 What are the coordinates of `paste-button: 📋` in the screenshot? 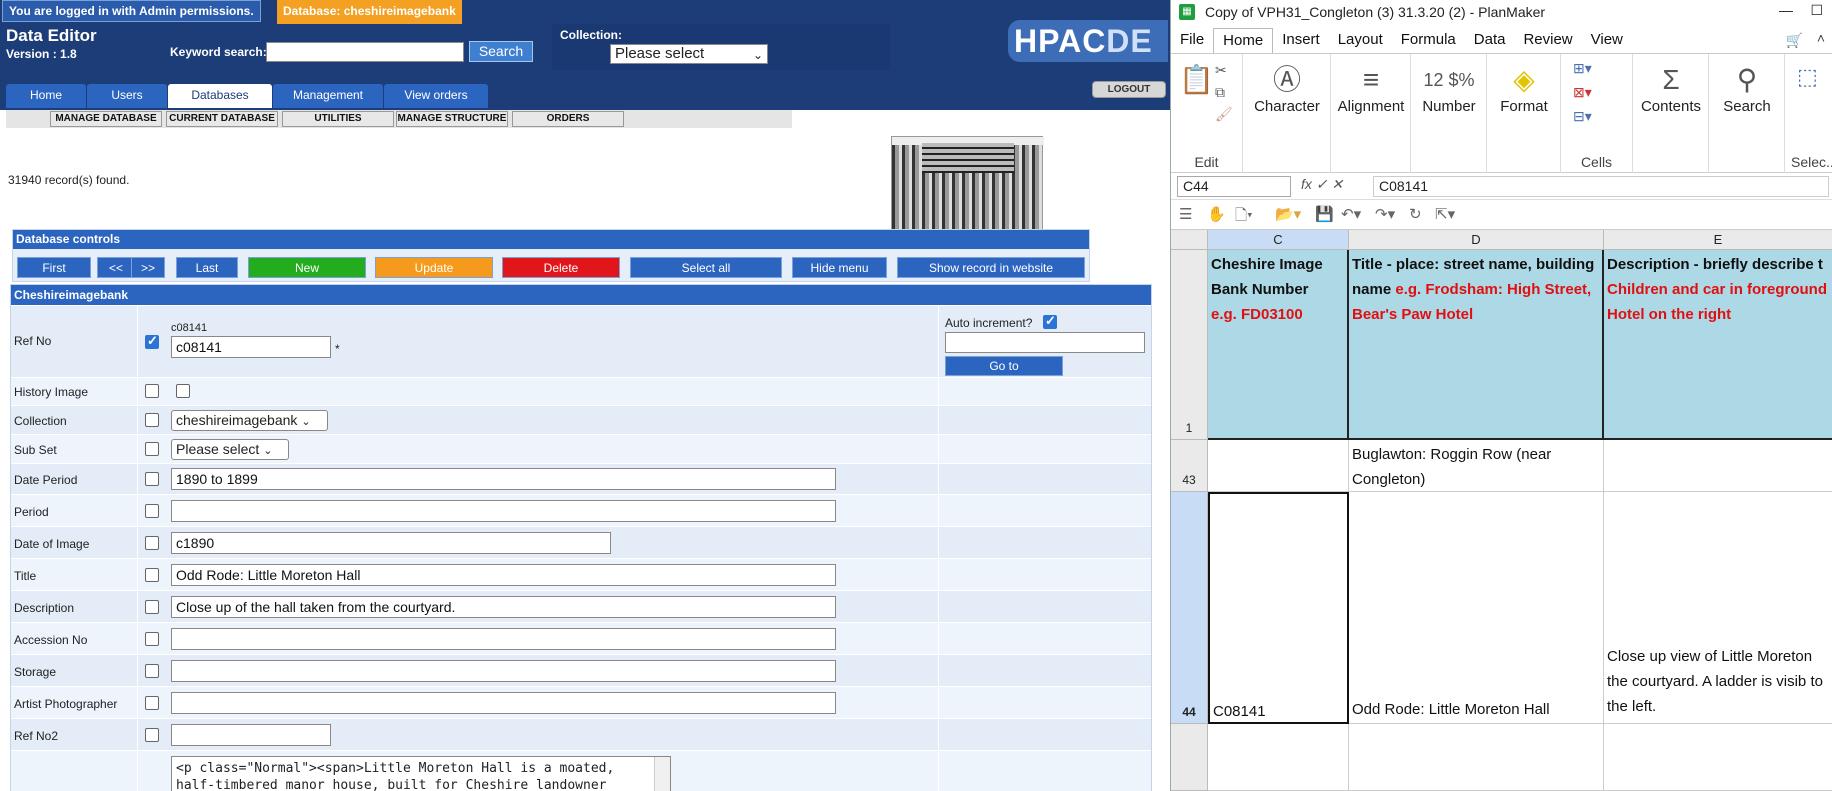 It's located at (1196, 80).